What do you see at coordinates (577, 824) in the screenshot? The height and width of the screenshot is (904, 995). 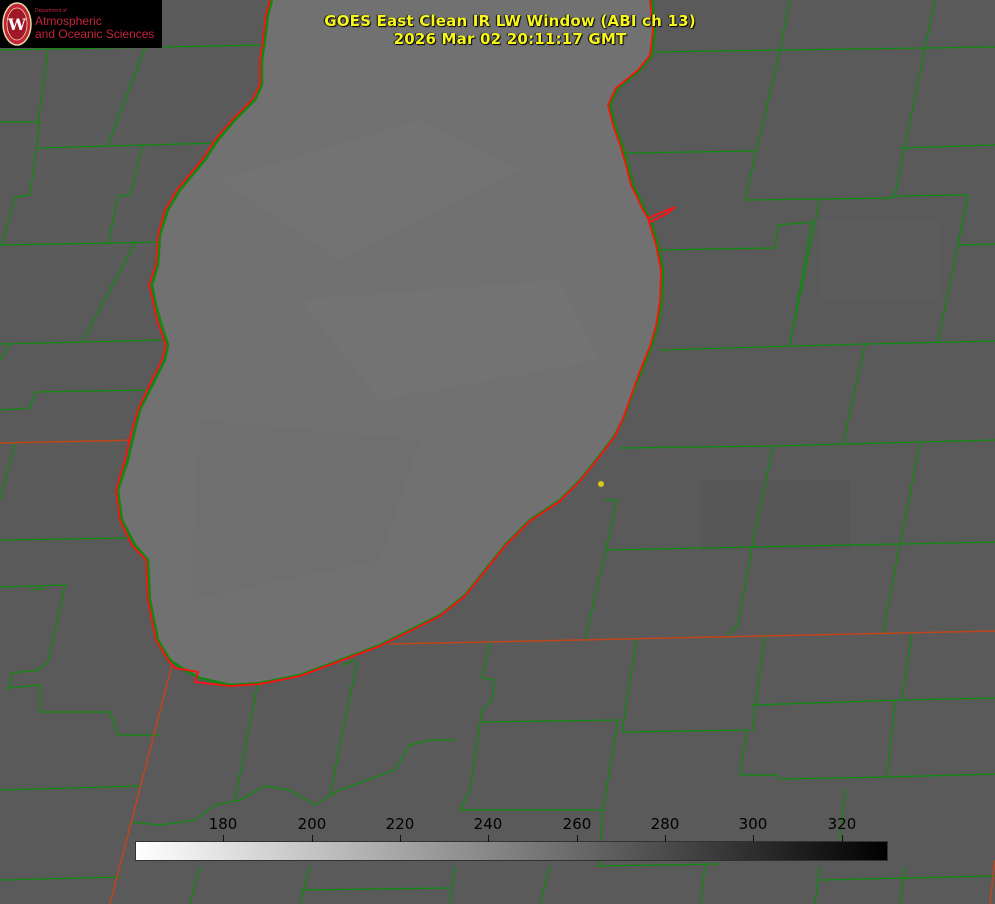 I see `colorbar-tick-label: 260` at bounding box center [577, 824].